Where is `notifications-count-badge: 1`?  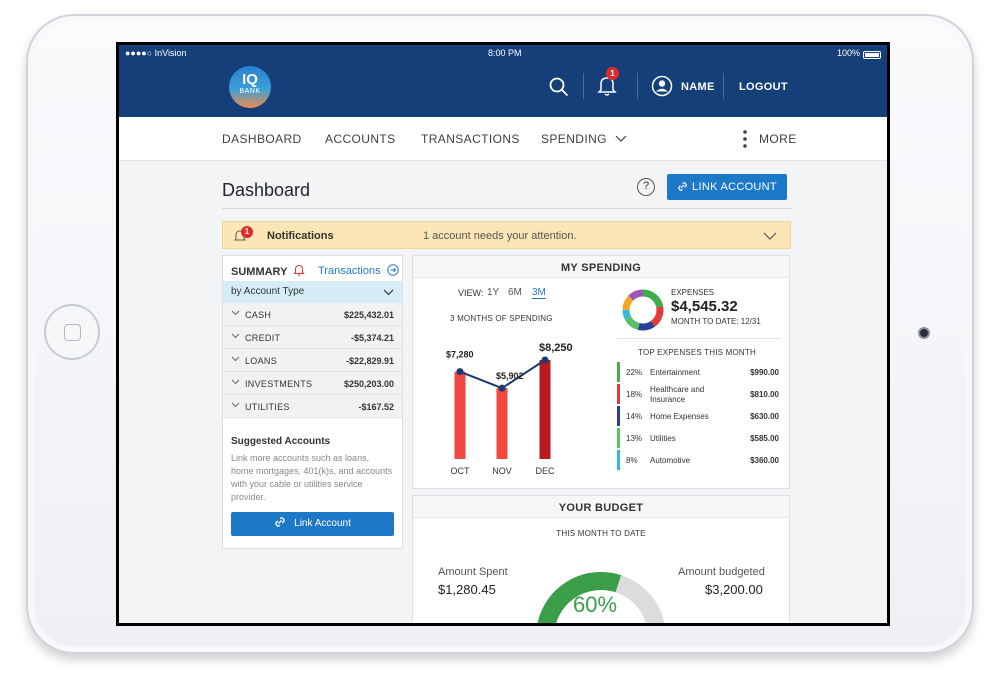 notifications-count-badge: 1 is located at coordinates (247, 232).